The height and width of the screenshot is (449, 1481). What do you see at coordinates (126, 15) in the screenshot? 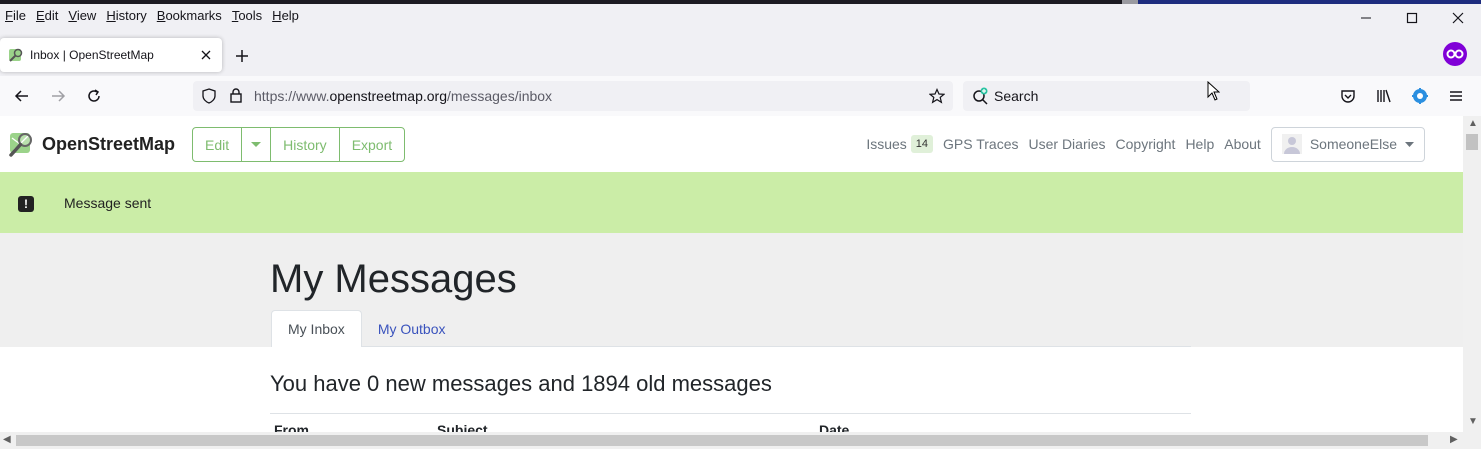
I see `menu-history: History` at bounding box center [126, 15].